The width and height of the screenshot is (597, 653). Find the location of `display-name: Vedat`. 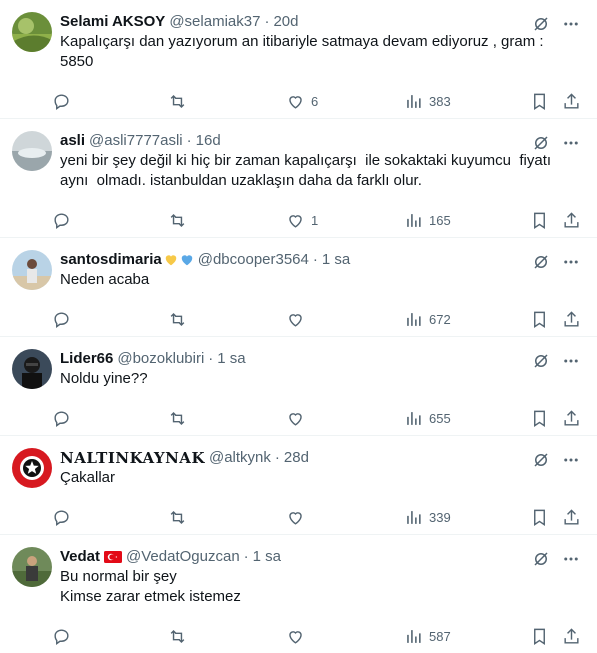

display-name: Vedat is located at coordinates (80, 557).